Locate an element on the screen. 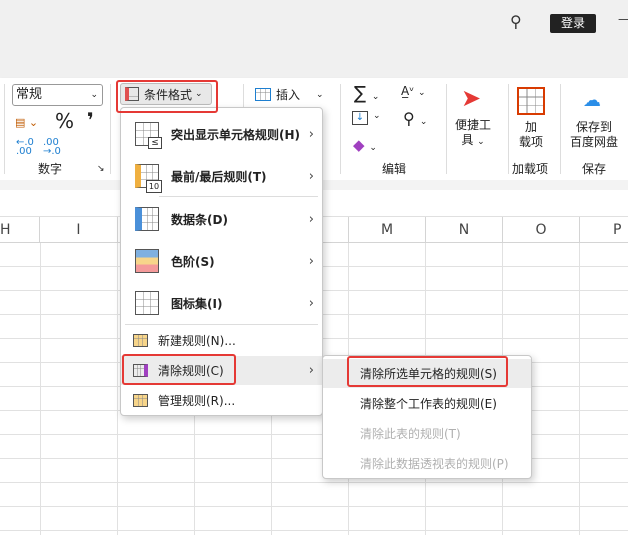 Image resolution: width=628 pixels, height=535 pixels. number-format-value: 常规 is located at coordinates (29, 94).